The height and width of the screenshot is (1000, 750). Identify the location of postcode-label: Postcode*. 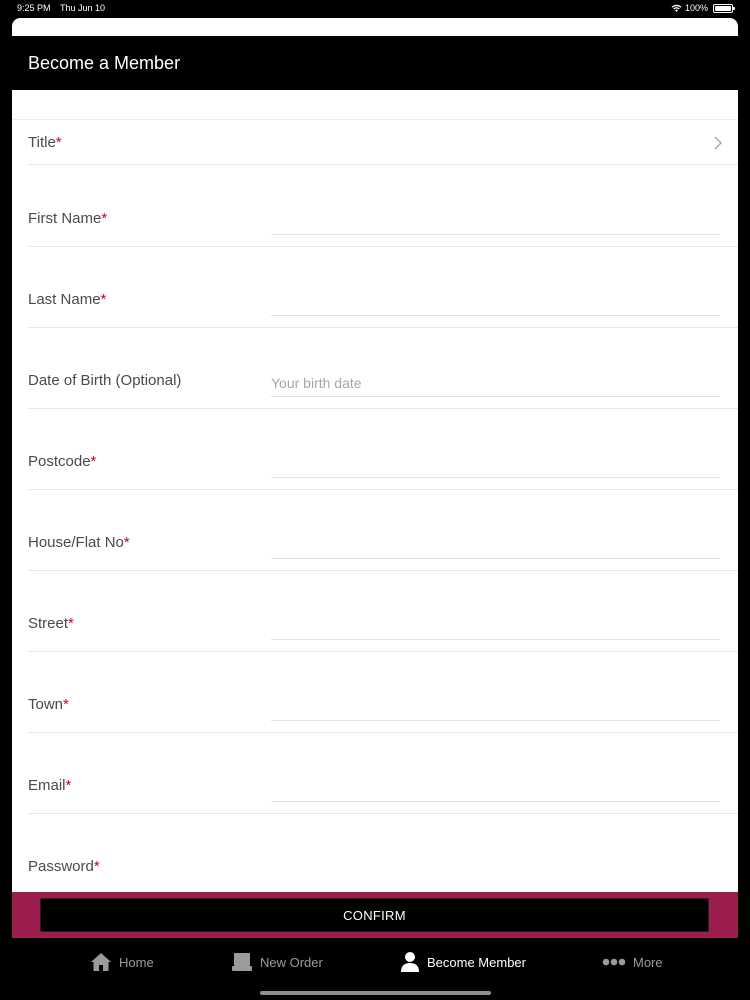
(62, 461).